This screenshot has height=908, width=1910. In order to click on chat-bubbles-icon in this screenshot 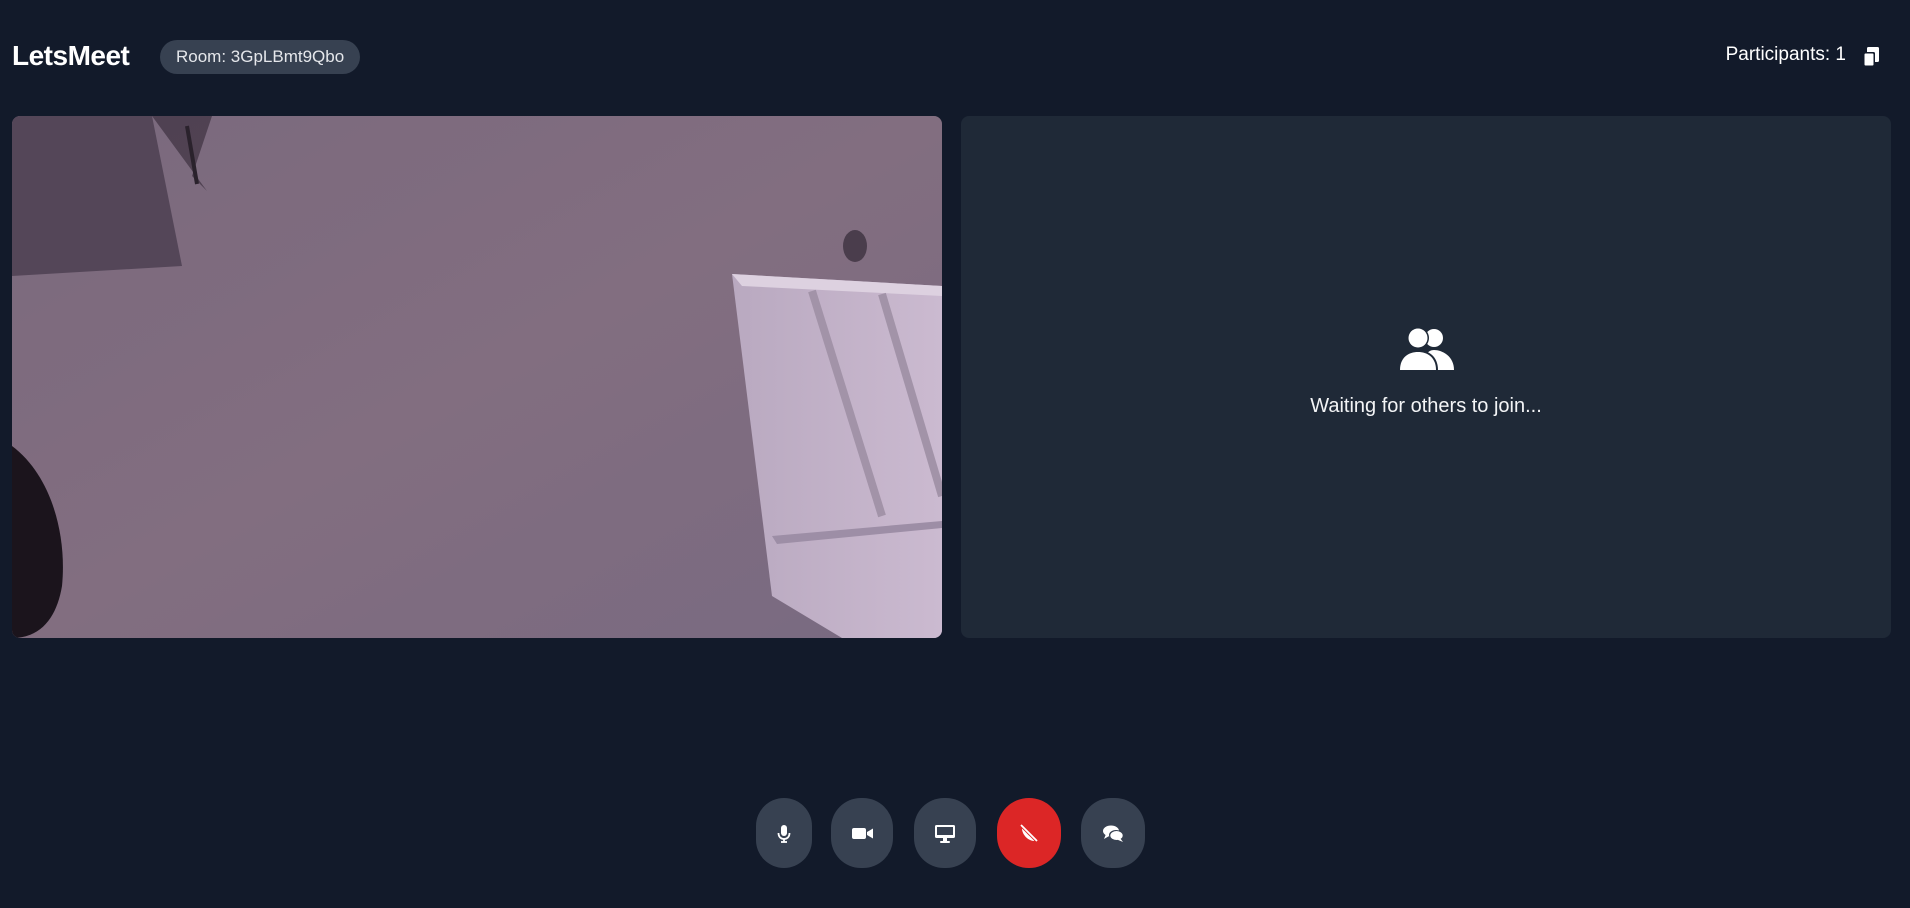, I will do `click(1113, 833)`.